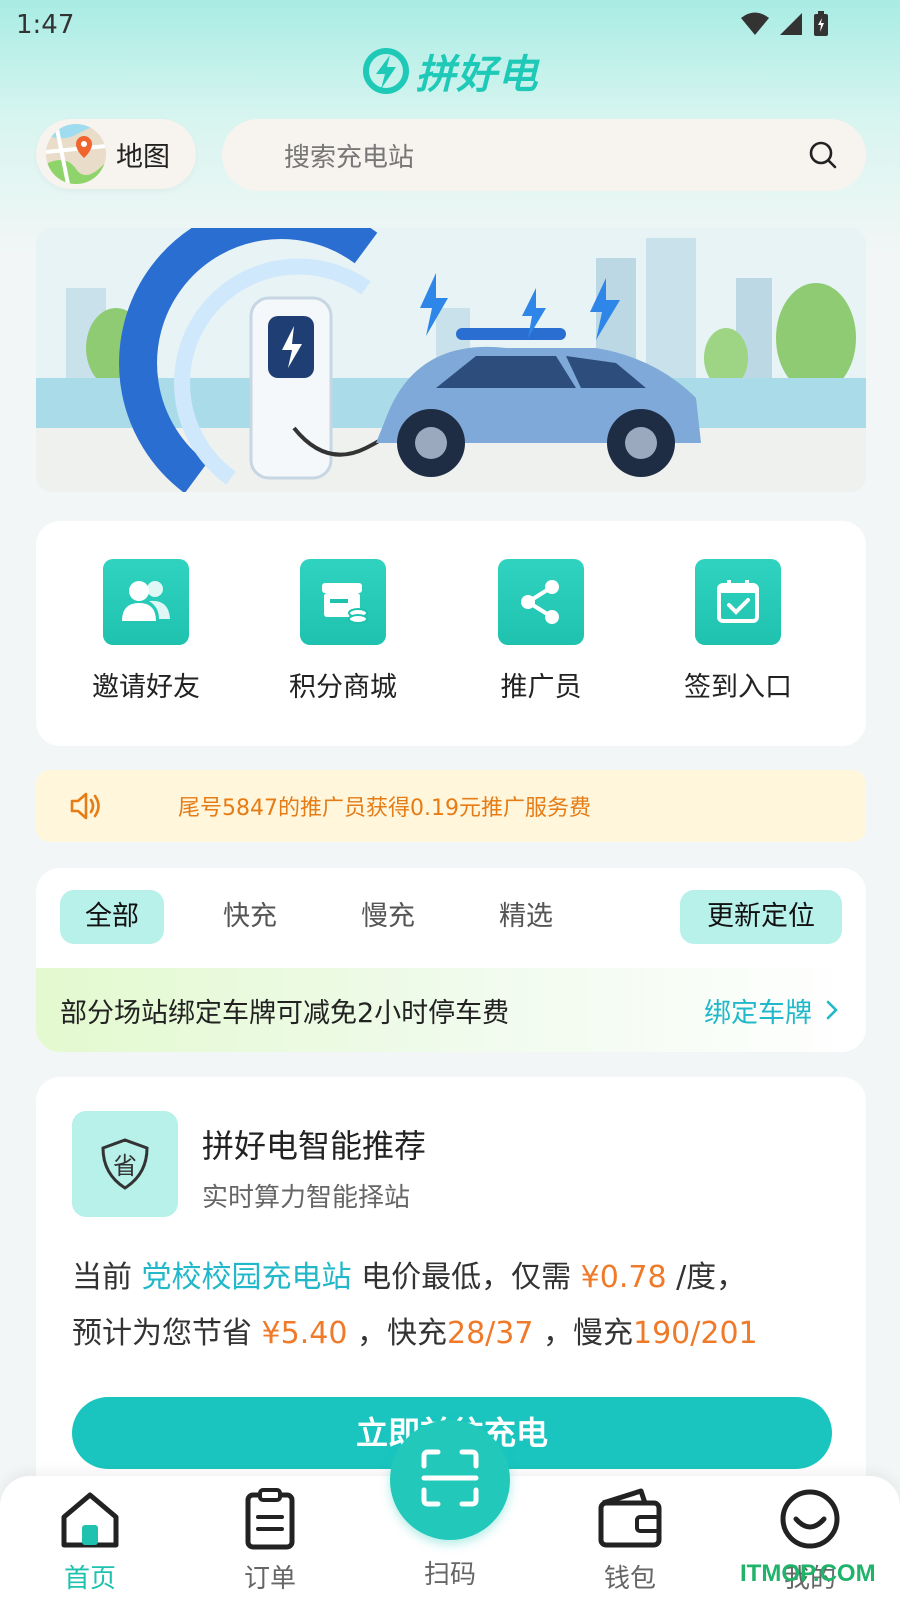 The image size is (900, 1600). Describe the element at coordinates (623, 1277) in the screenshot. I see `price-value: ¥0.78` at that location.